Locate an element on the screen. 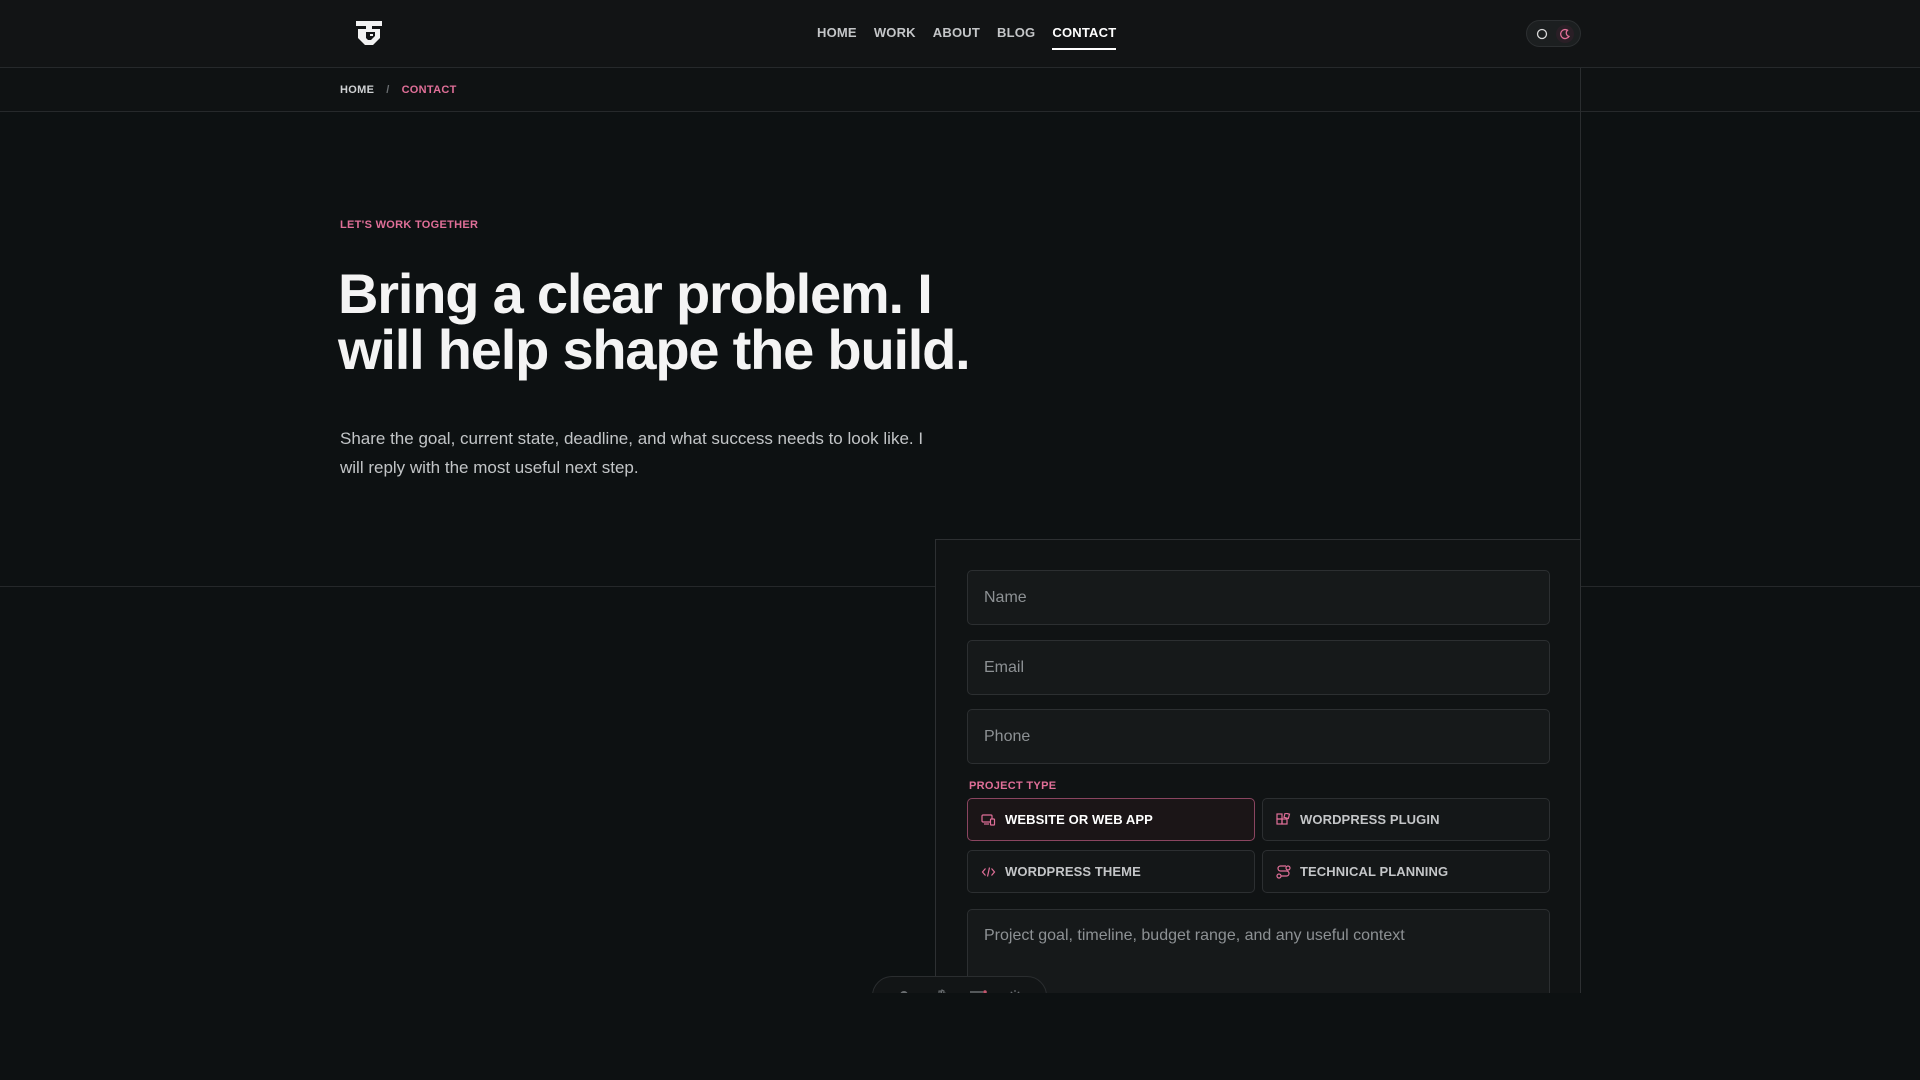  viewport-bottom-area is located at coordinates (960, 1036).